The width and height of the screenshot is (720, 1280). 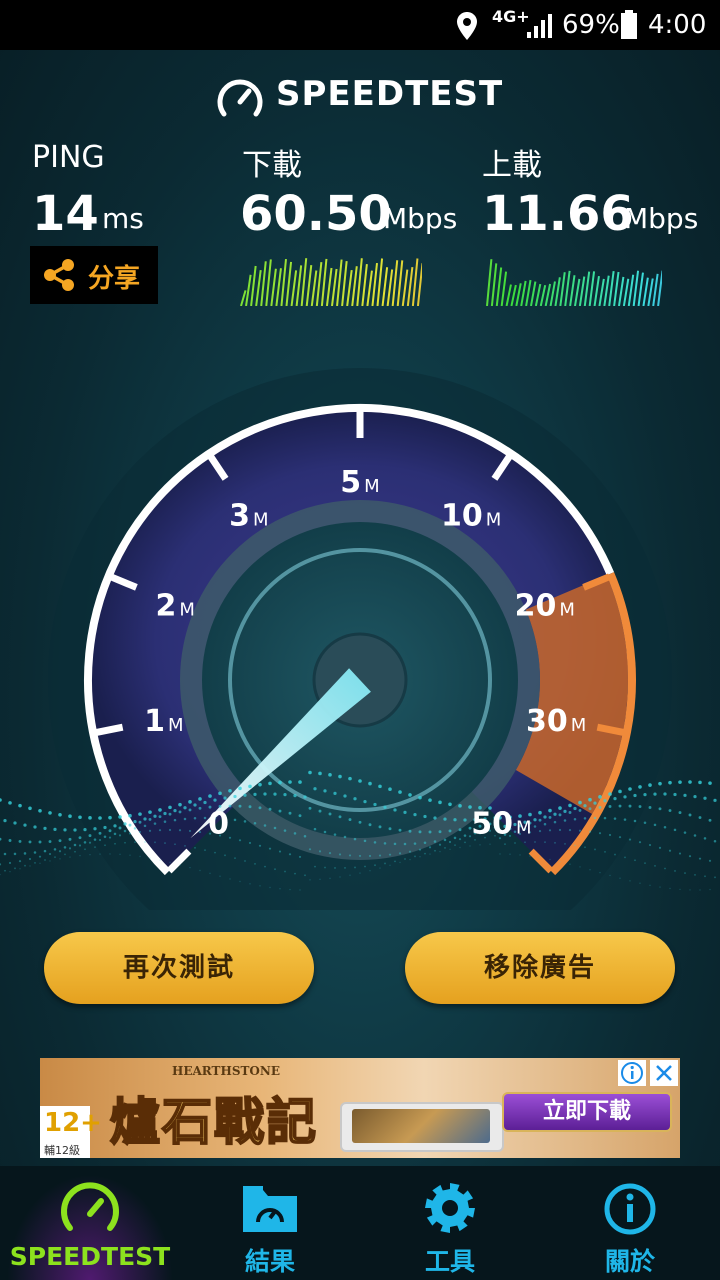 I want to click on ad-info-icon, so click(x=632, y=1073).